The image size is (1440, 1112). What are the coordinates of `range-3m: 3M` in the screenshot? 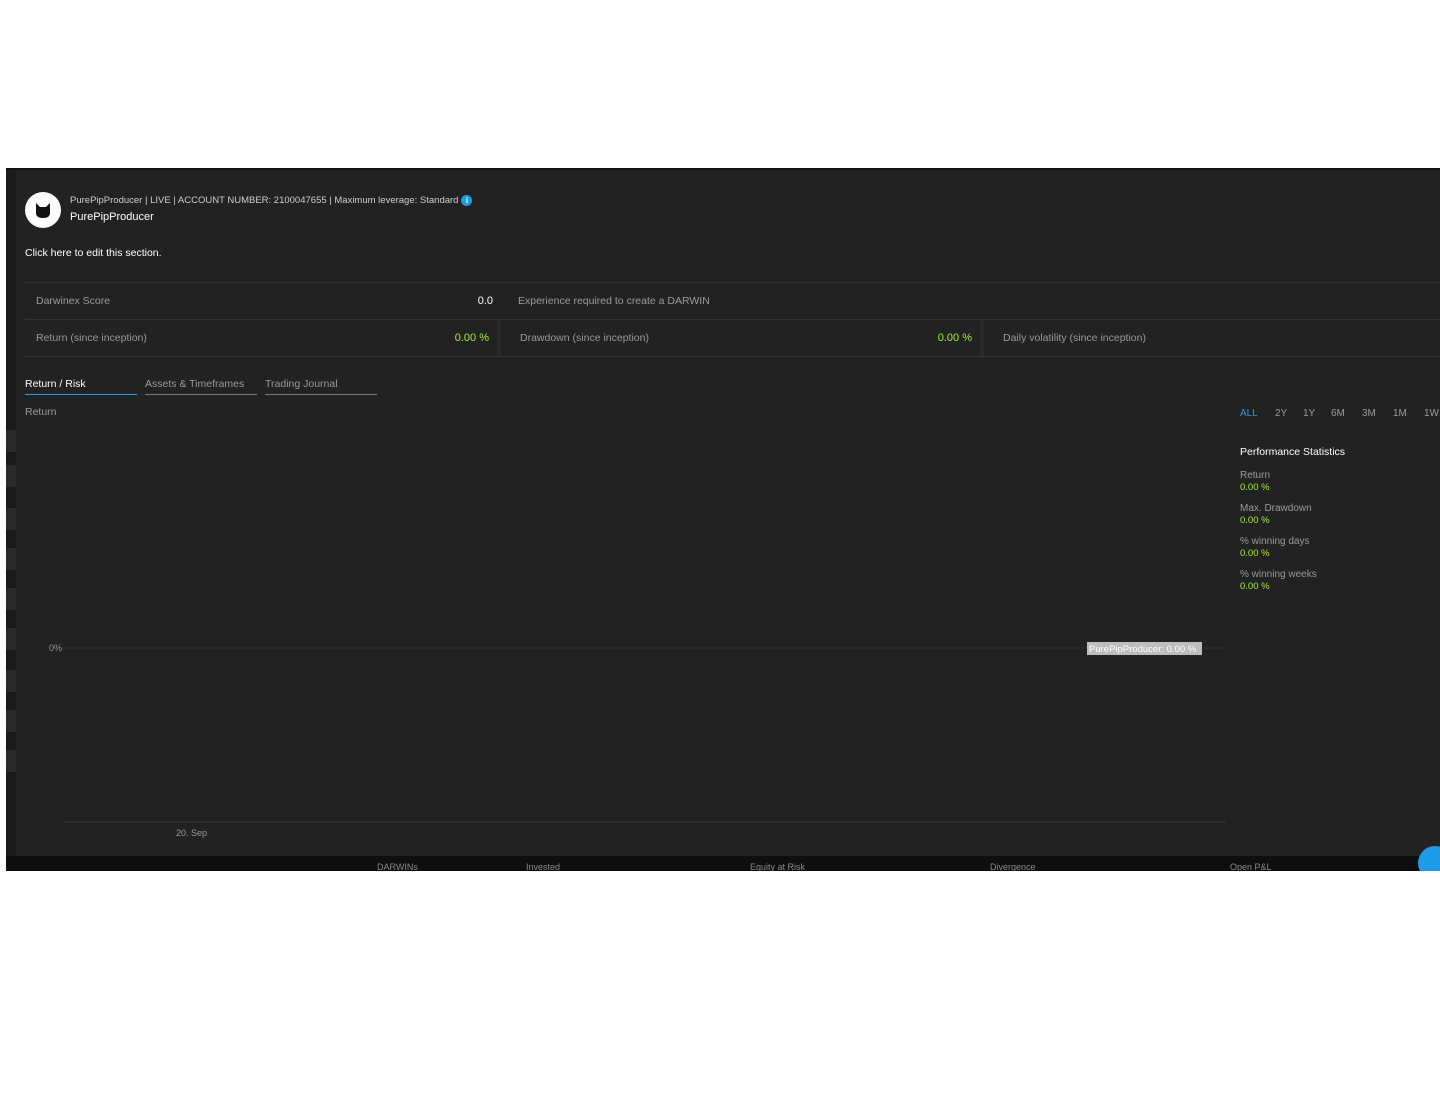 It's located at (1369, 413).